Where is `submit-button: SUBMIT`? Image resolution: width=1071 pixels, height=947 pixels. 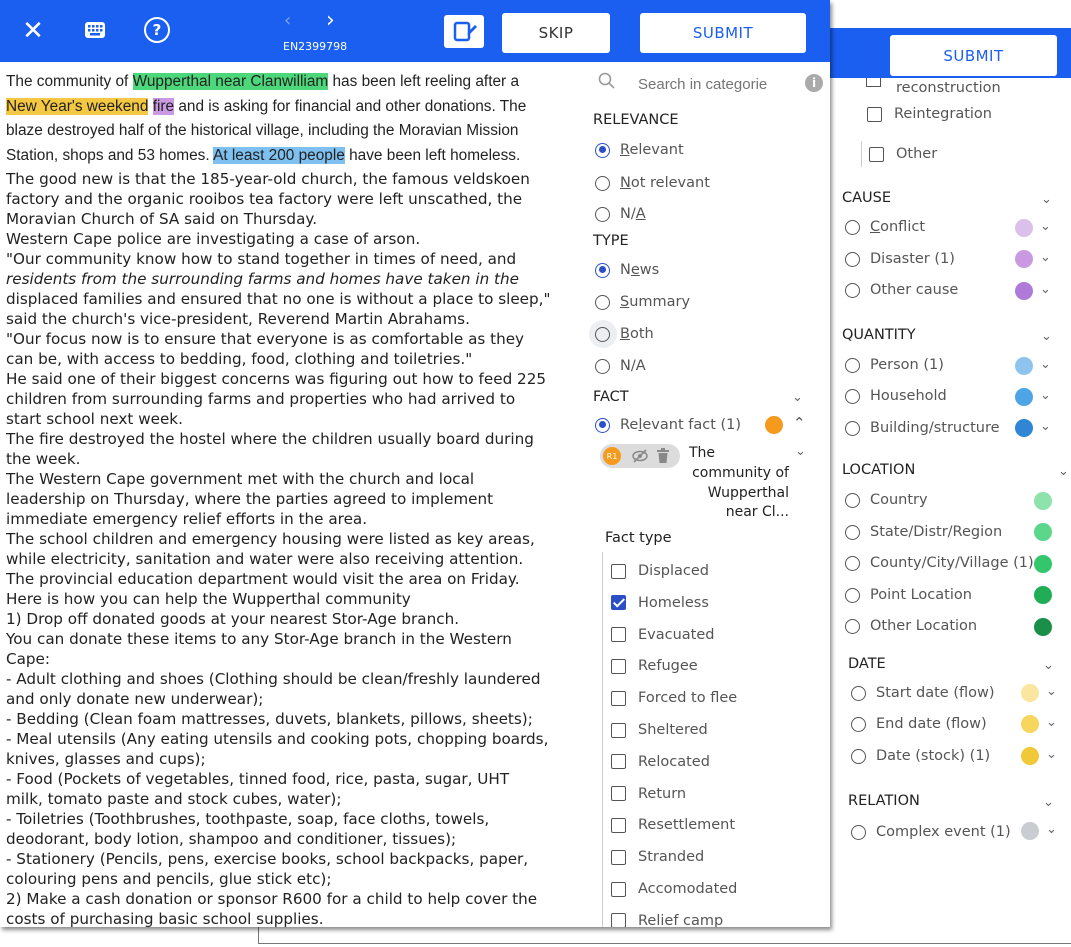
submit-button: SUBMIT is located at coordinates (723, 33).